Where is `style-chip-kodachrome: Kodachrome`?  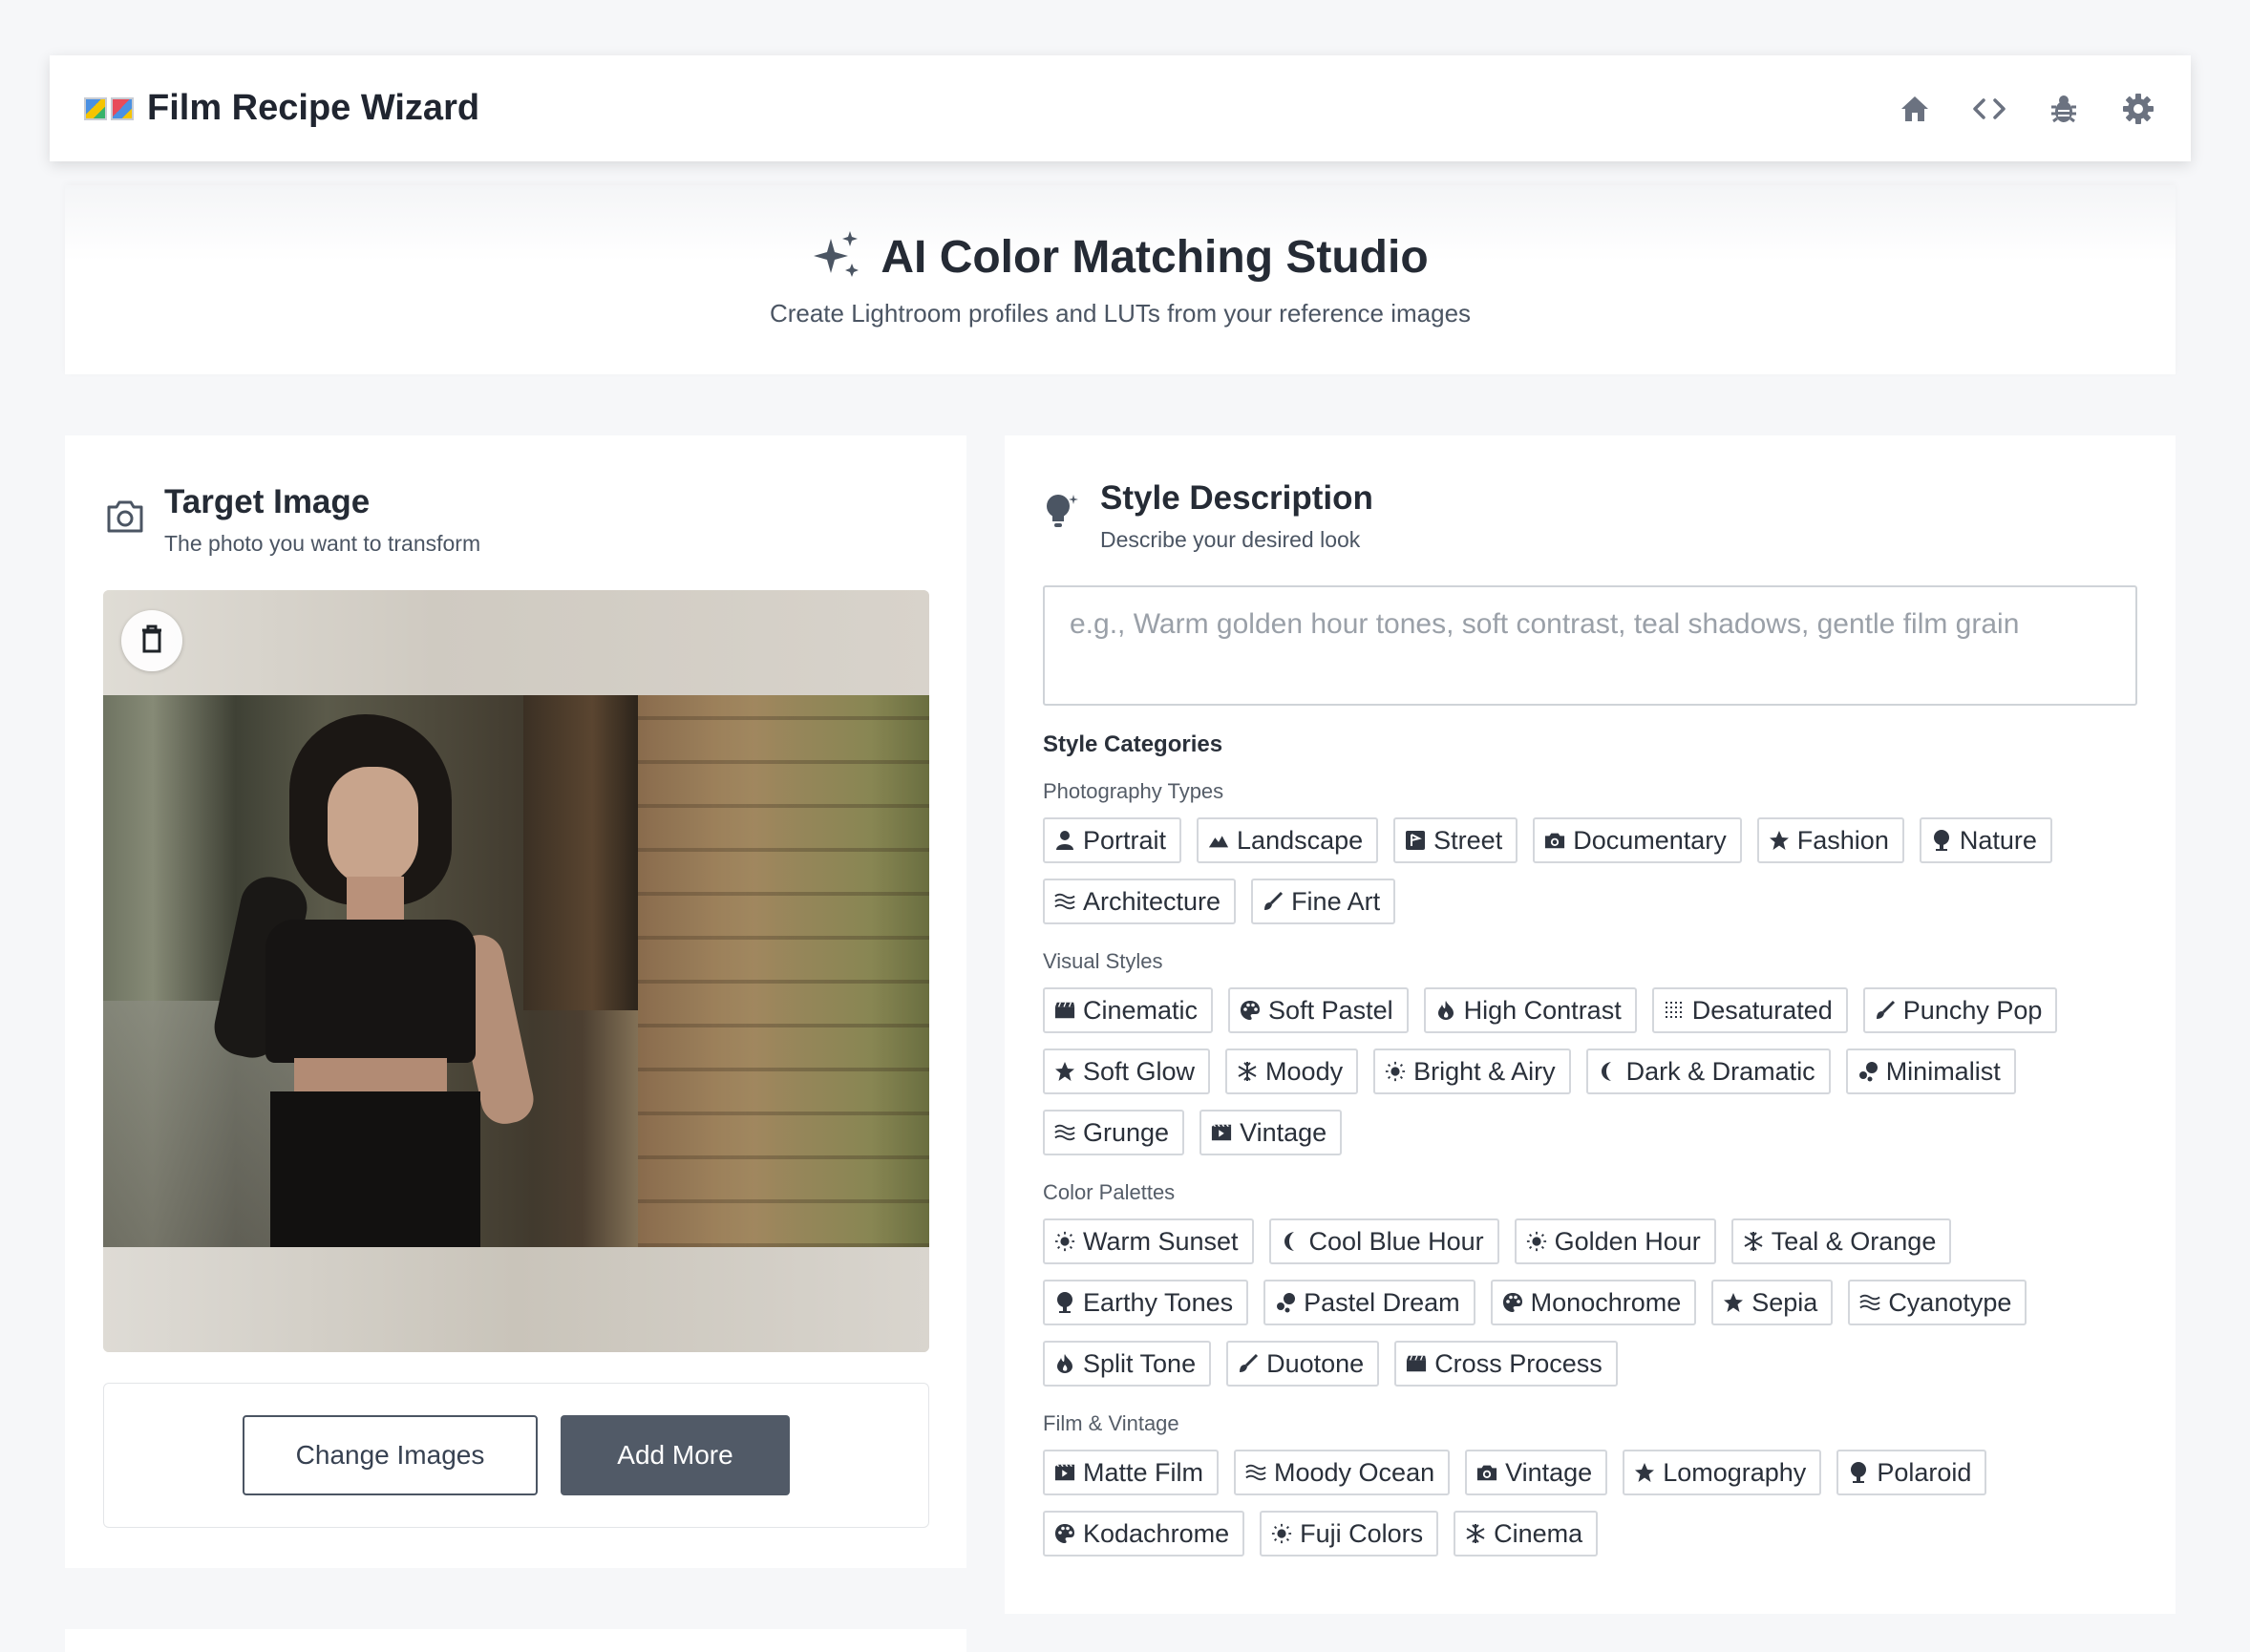
style-chip-kodachrome: Kodachrome is located at coordinates (1144, 1534).